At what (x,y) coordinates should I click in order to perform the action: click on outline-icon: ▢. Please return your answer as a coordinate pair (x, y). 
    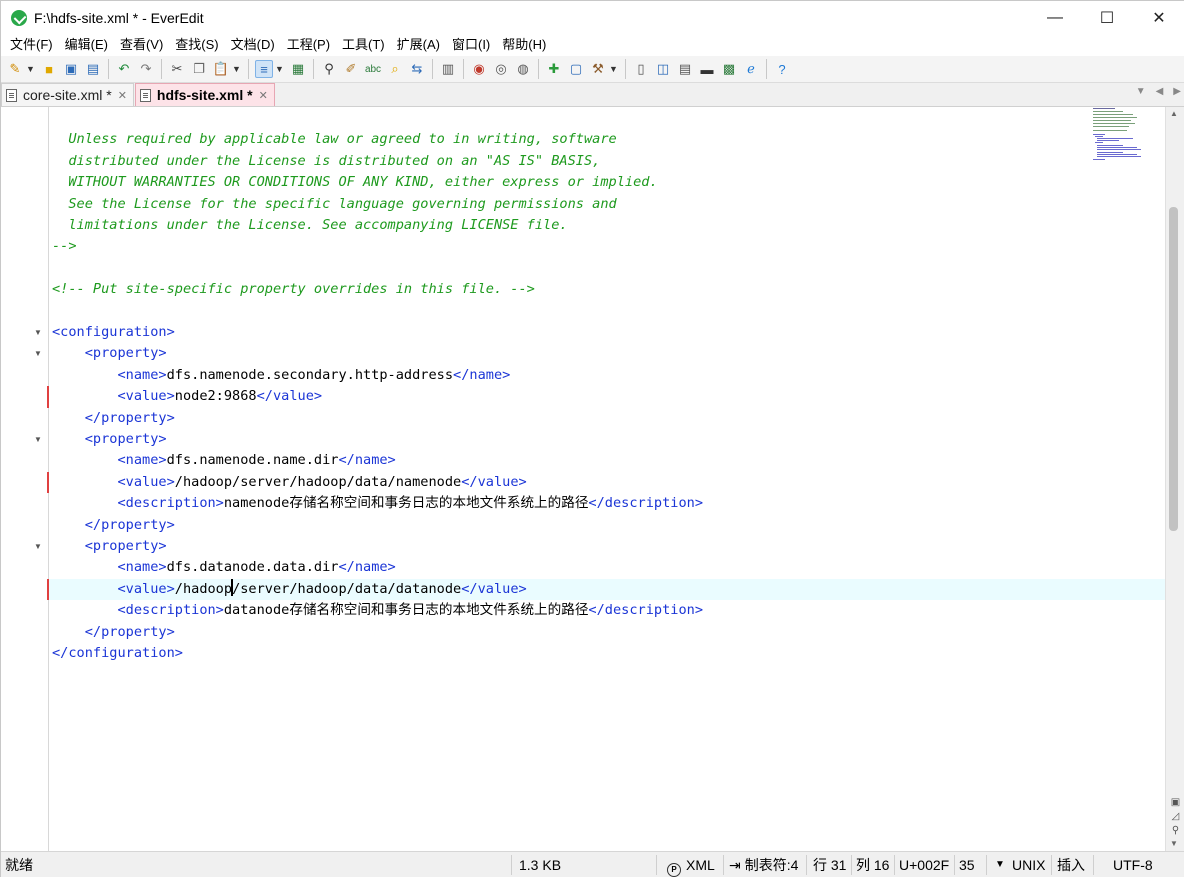
    Looking at the image, I should click on (576, 69).